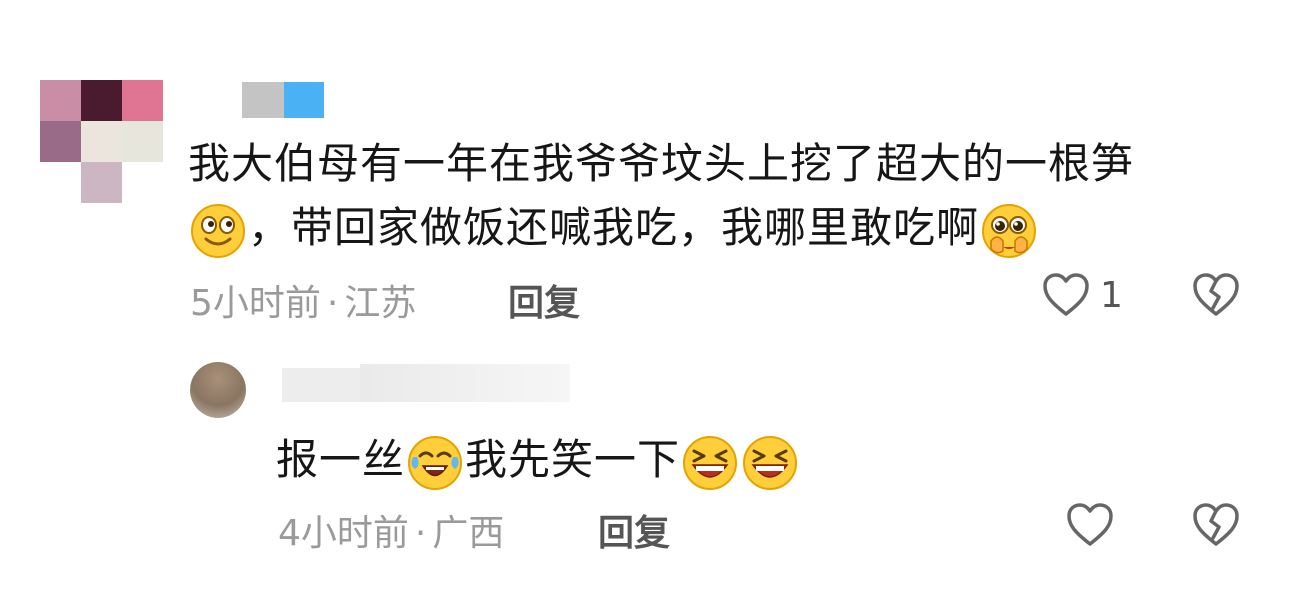 The image size is (1293, 600). I want to click on timestamp: 4小时前, so click(343, 533).